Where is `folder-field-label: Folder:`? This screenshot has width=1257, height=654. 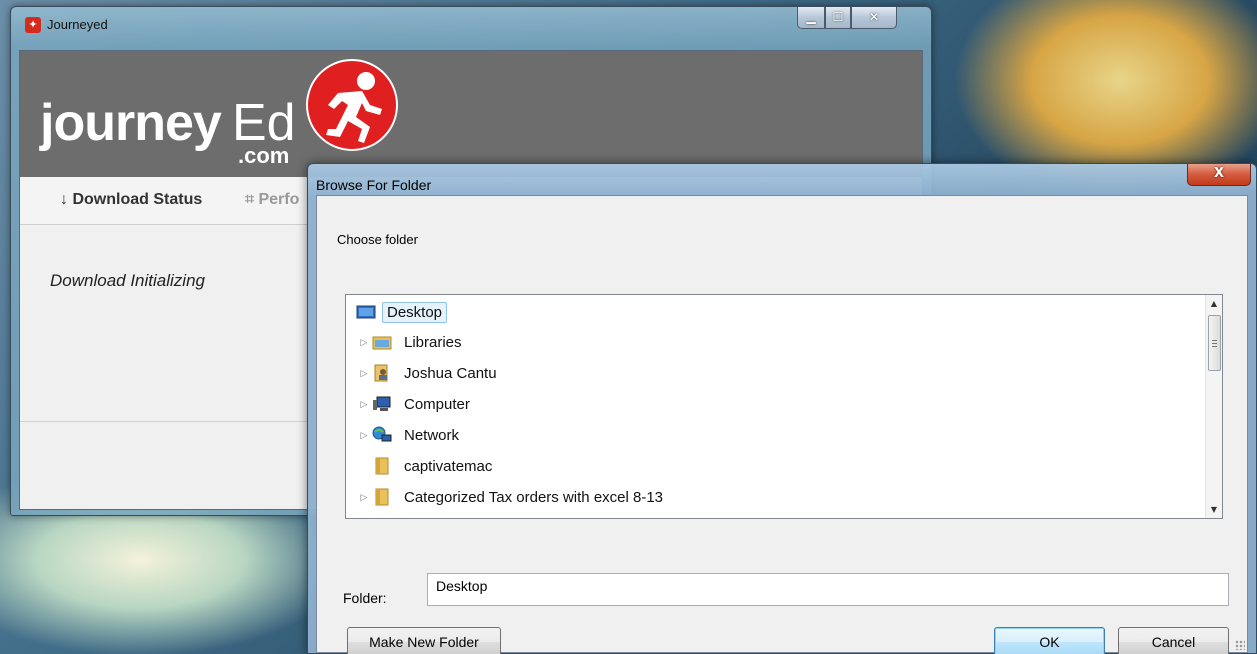
folder-field-label: Folder: is located at coordinates (365, 598).